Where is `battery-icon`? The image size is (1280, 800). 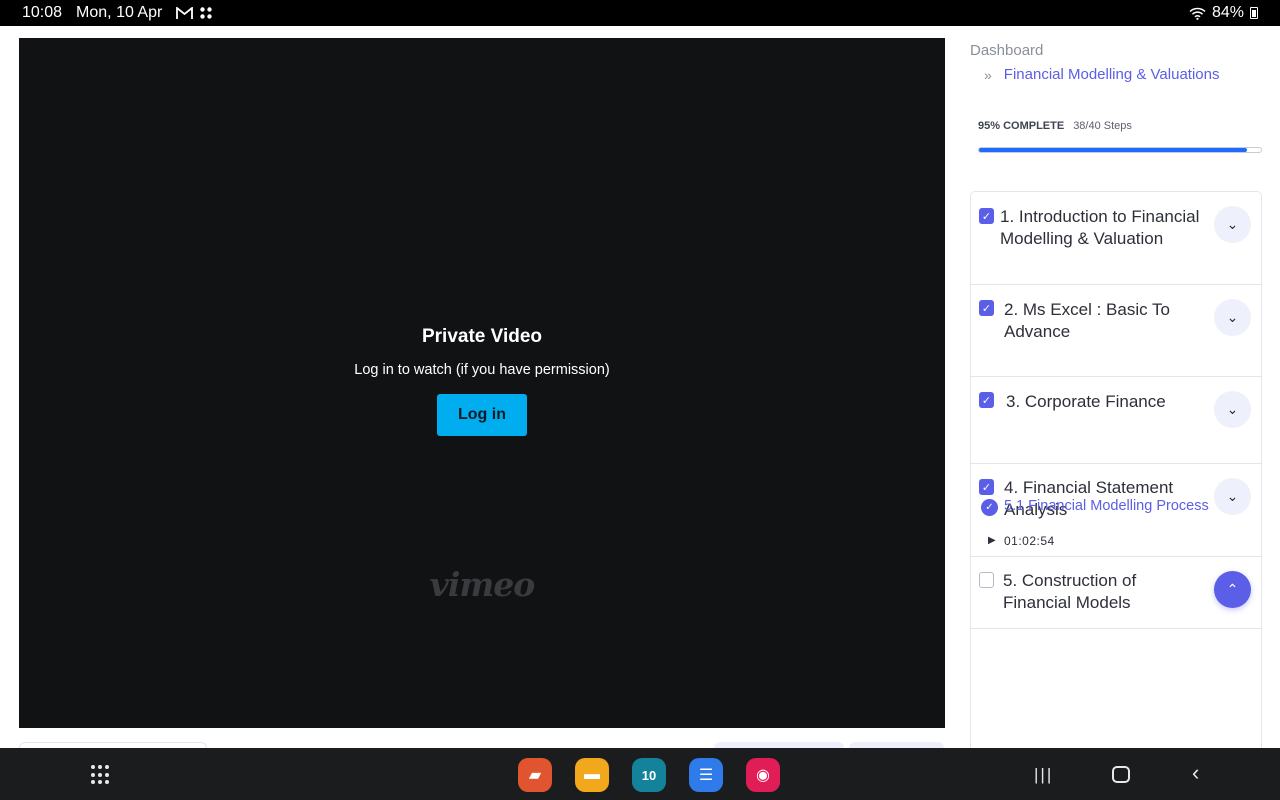 battery-icon is located at coordinates (1254, 13).